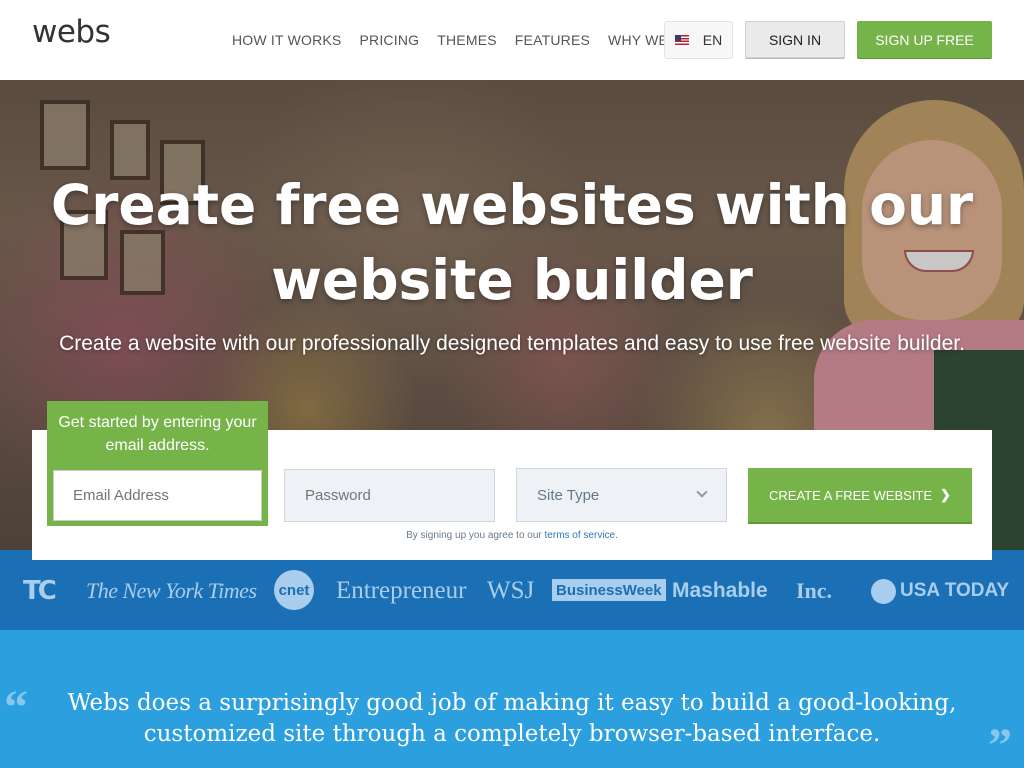 Image resolution: width=1024 pixels, height=768 pixels. Describe the element at coordinates (681, 40) in the screenshot. I see `us-flag-icon` at that location.